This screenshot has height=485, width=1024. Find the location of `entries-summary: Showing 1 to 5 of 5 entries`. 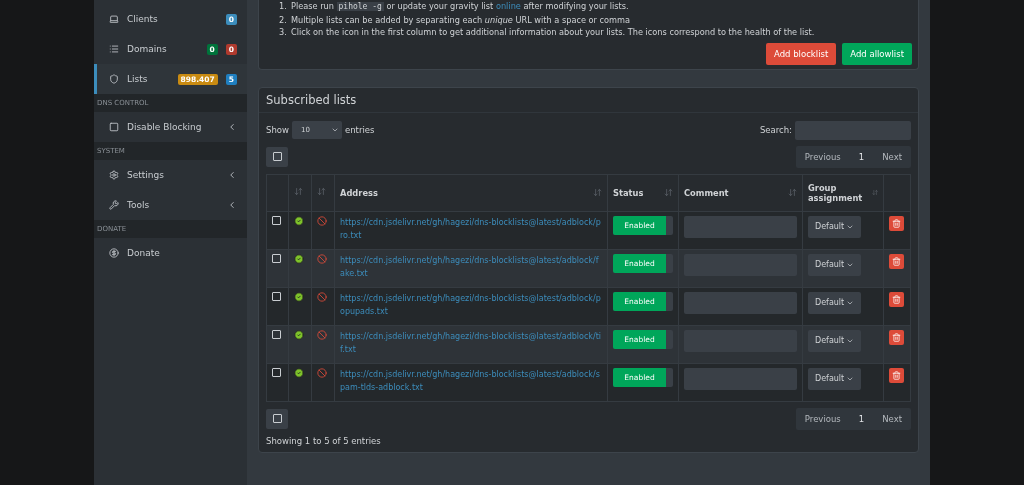

entries-summary: Showing 1 to 5 of 5 entries is located at coordinates (324, 440).